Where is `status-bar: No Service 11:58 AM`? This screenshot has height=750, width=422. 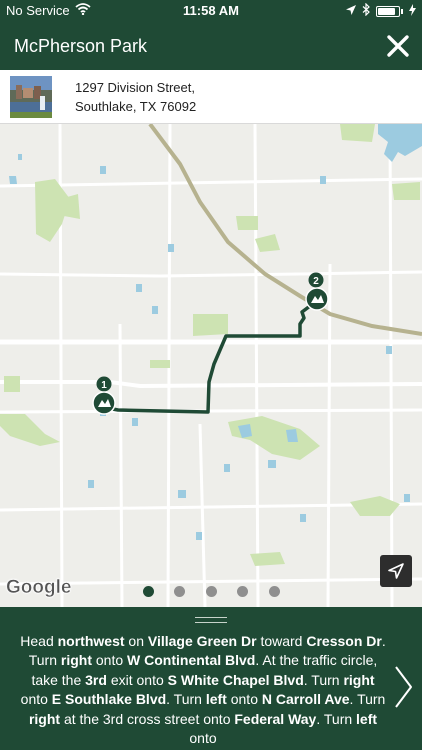
status-bar: No Service 11:58 AM is located at coordinates (211, 11).